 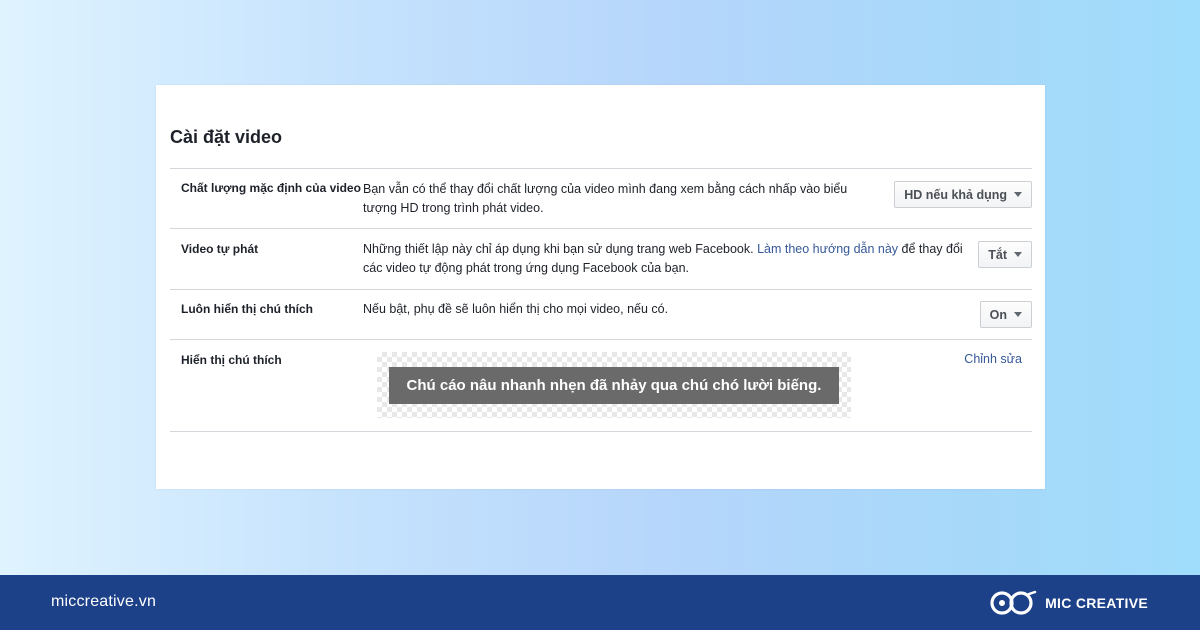 What do you see at coordinates (1013, 602) in the screenshot?
I see `mic-creative-logo-icon` at bounding box center [1013, 602].